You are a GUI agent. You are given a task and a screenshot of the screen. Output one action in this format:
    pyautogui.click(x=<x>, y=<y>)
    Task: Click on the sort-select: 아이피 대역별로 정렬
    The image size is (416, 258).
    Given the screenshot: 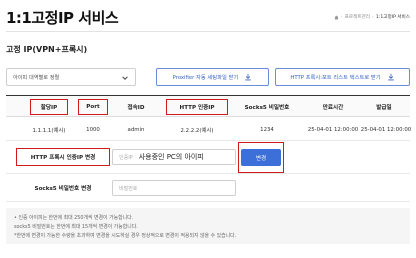 What is the action you would take?
    pyautogui.click(x=71, y=77)
    